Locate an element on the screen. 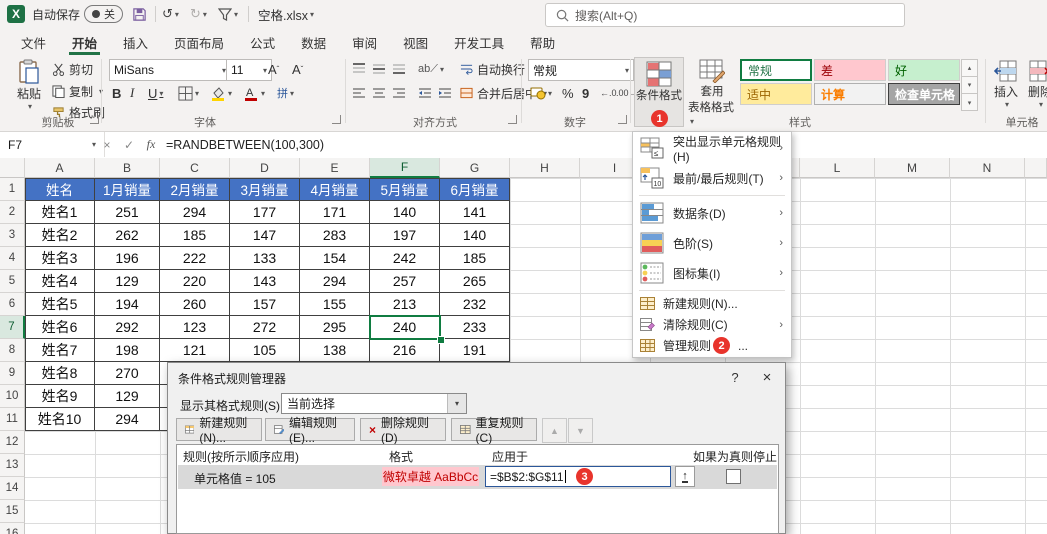 This screenshot has height=534, width=1047. row-header-16: 16 is located at coordinates (12, 528).